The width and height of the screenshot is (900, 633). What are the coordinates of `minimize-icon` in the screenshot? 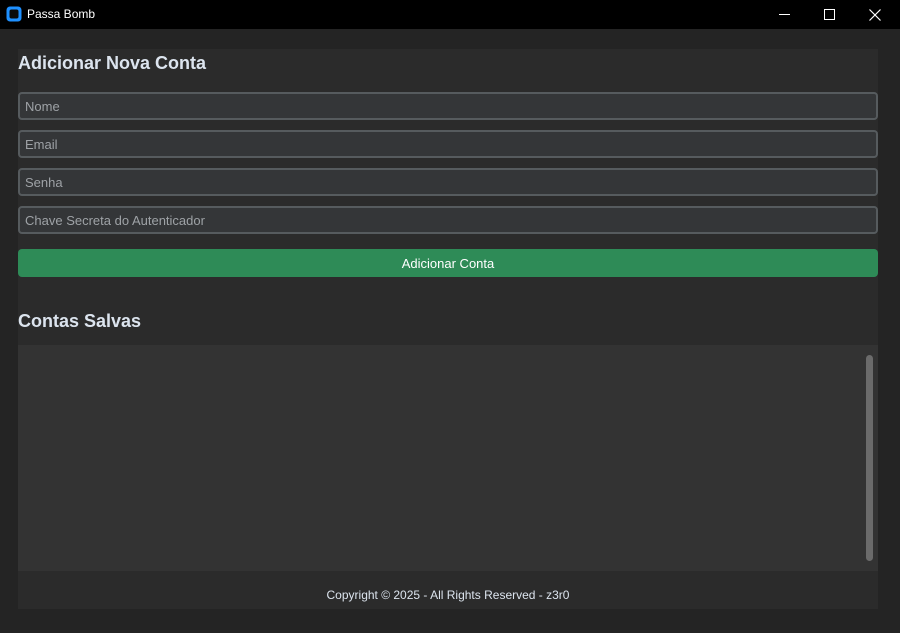 It's located at (784, 14).